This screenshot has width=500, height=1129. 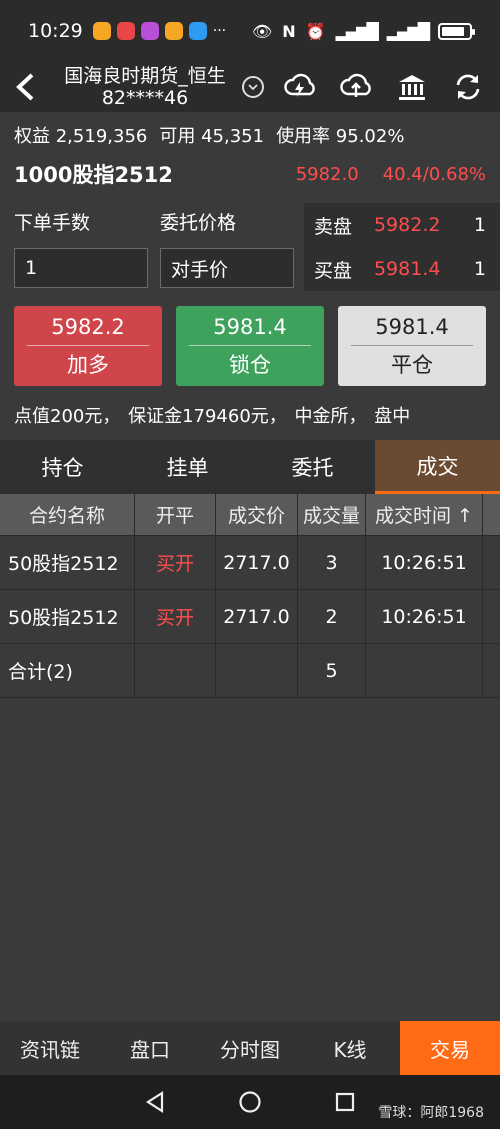 I want to click on cloud-flash-icon, so click(x=299, y=85).